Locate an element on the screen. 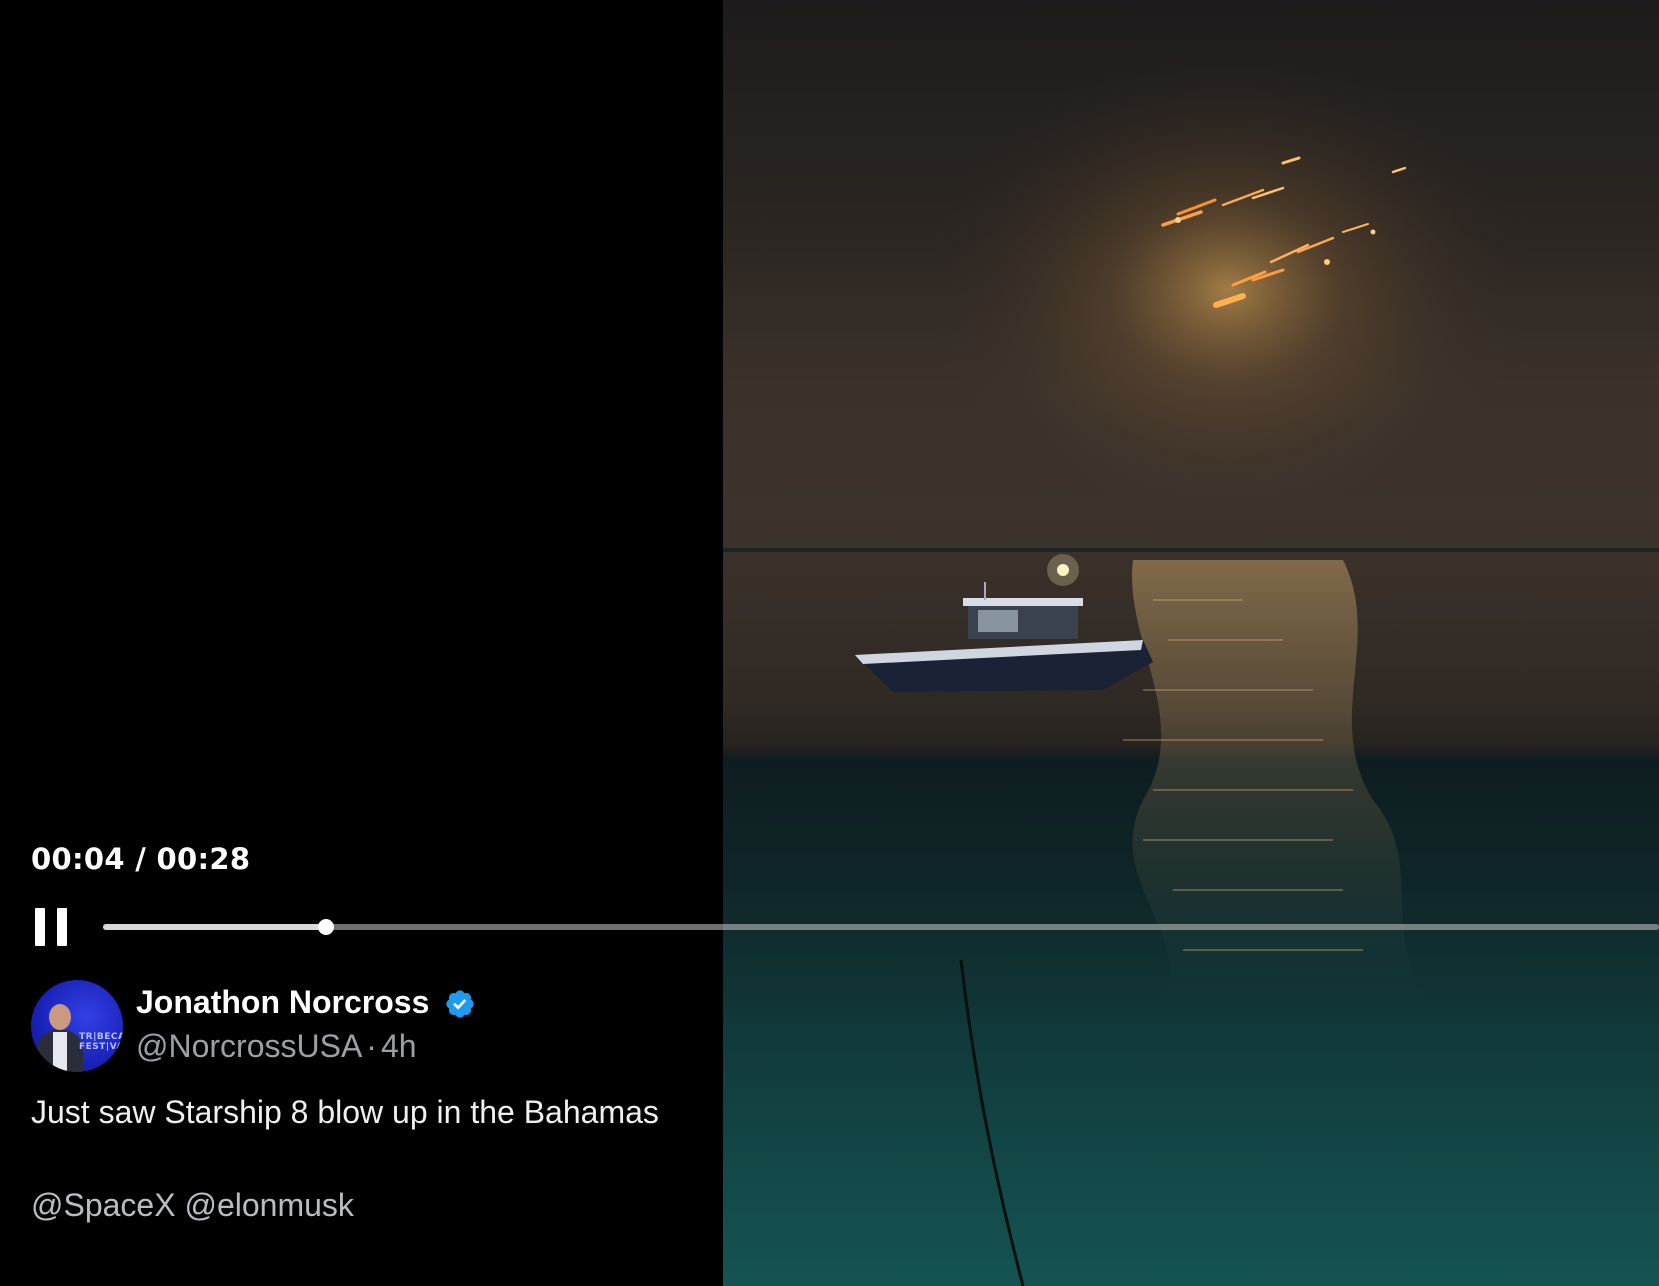 This screenshot has width=1659, height=1286. display-name: Jonathon Norcross is located at coordinates (282, 1002).